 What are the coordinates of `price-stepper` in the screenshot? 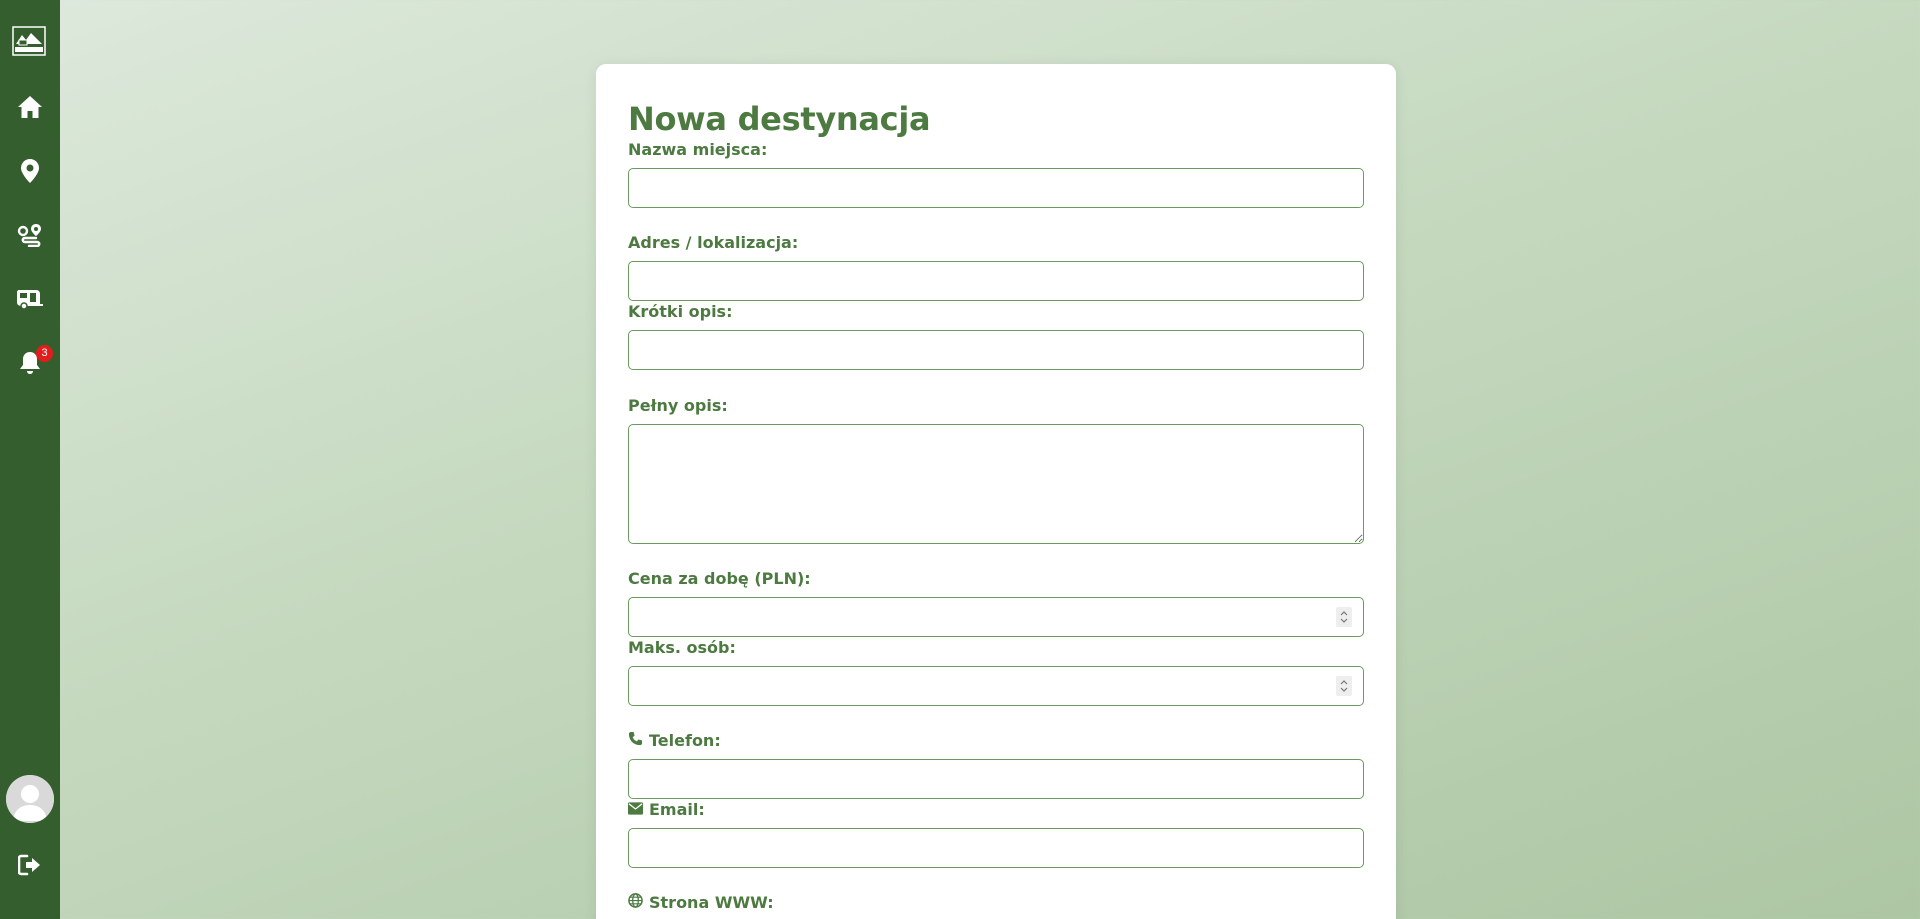 It's located at (1344, 617).